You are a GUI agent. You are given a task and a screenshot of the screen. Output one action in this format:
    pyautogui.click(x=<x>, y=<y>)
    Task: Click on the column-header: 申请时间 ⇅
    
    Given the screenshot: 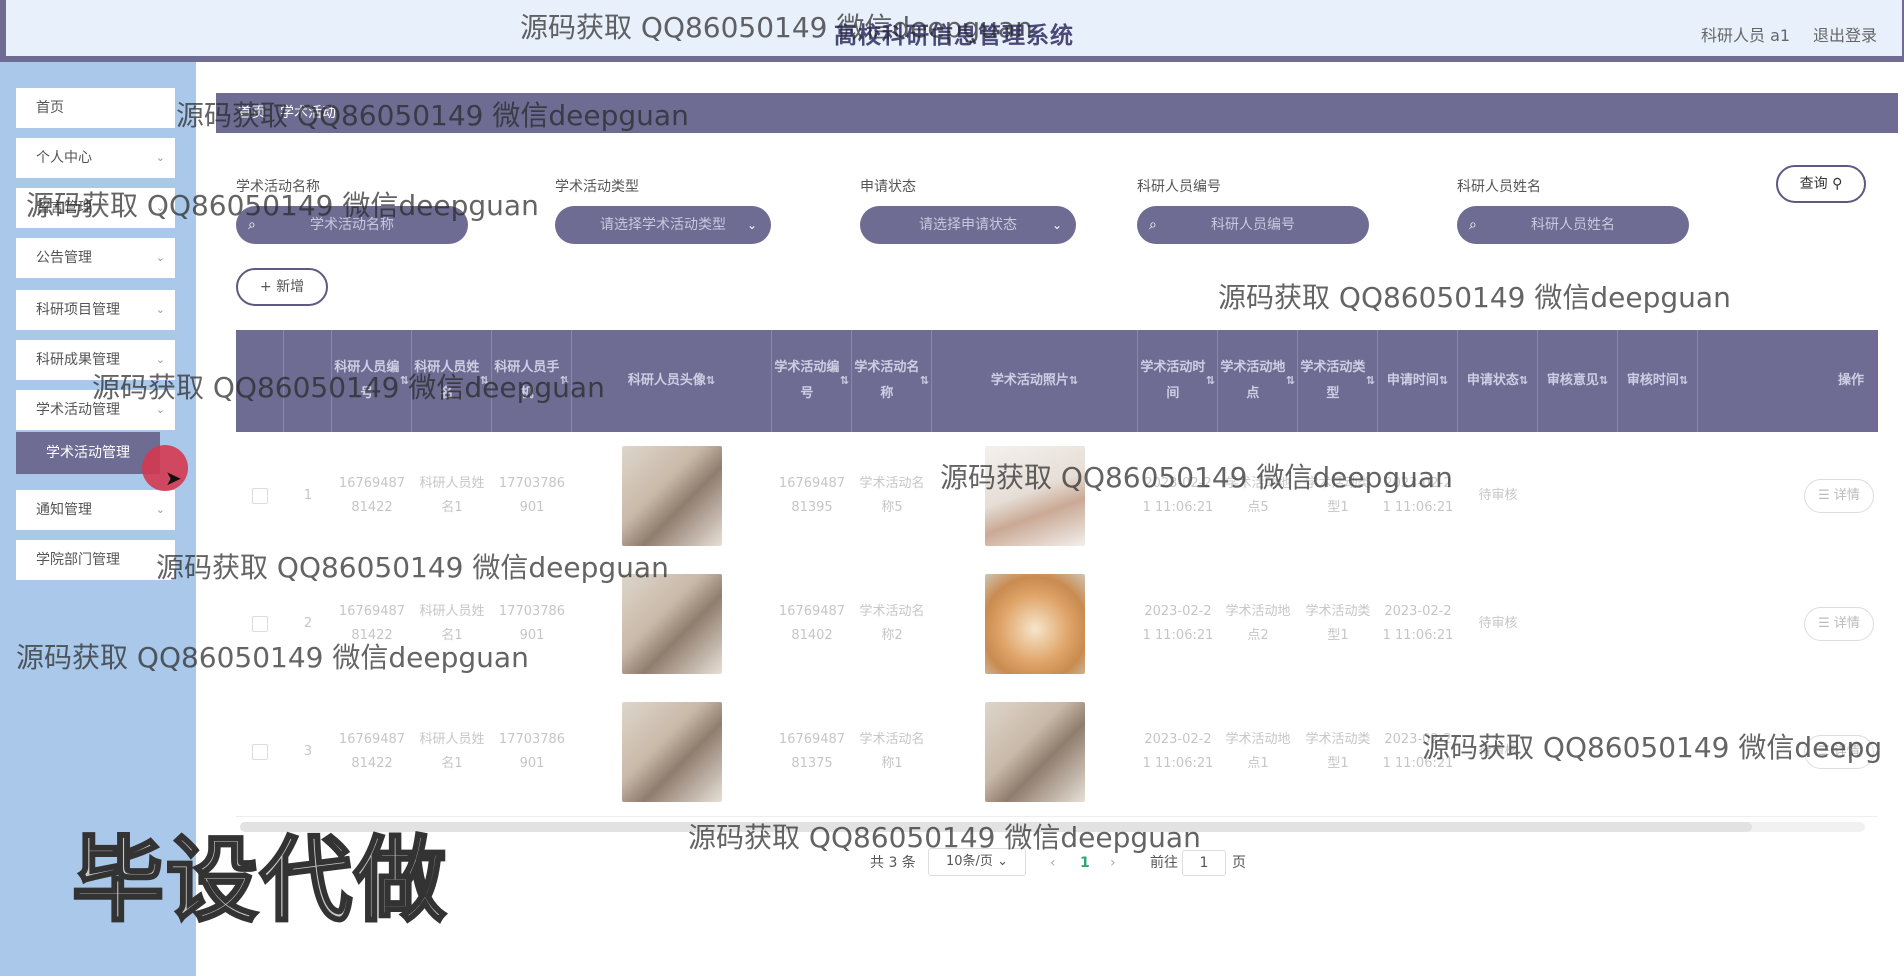 What is the action you would take?
    pyautogui.click(x=1418, y=381)
    